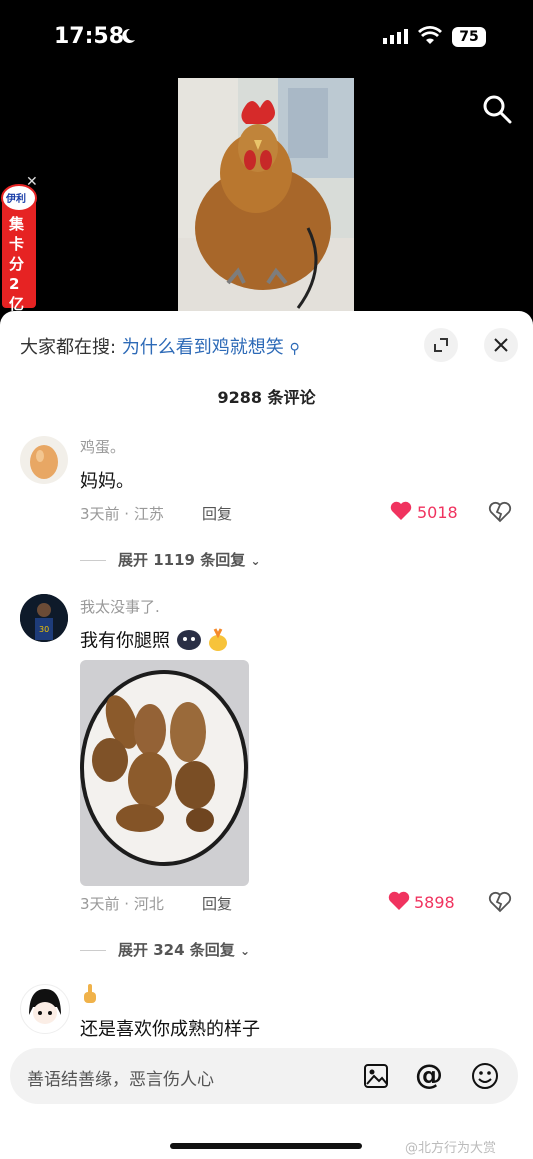 This screenshot has width=533, height=1159. What do you see at coordinates (485, 1078) in the screenshot?
I see `emoji-icon` at bounding box center [485, 1078].